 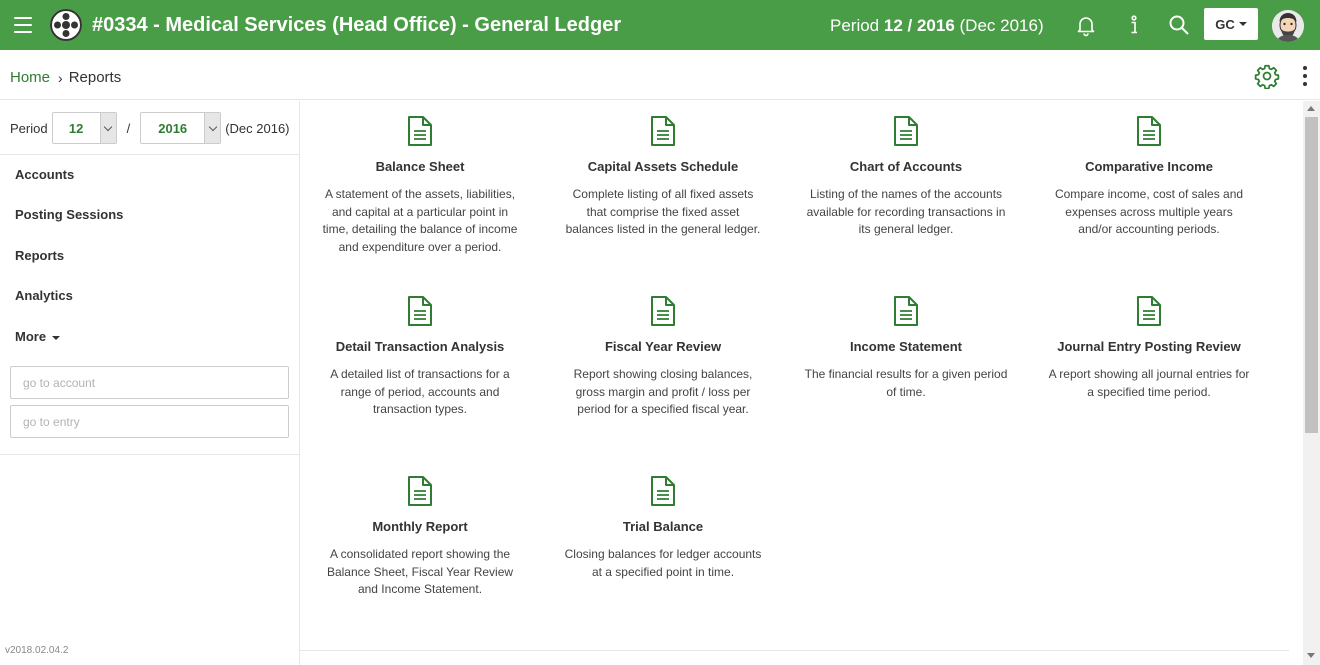 I want to click on sidebar-item-more: More, so click(x=38, y=336).